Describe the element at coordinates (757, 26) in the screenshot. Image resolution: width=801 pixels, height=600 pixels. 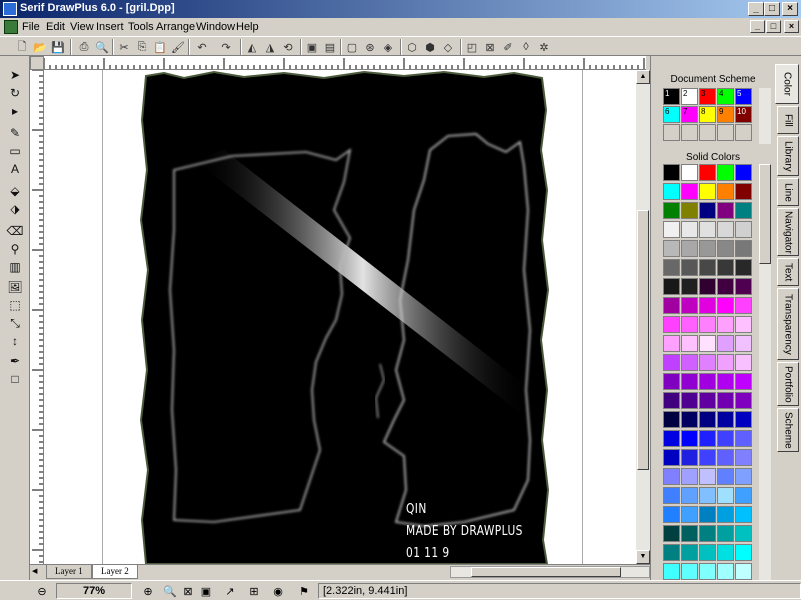
I see `doc-minimize-button: _` at that location.